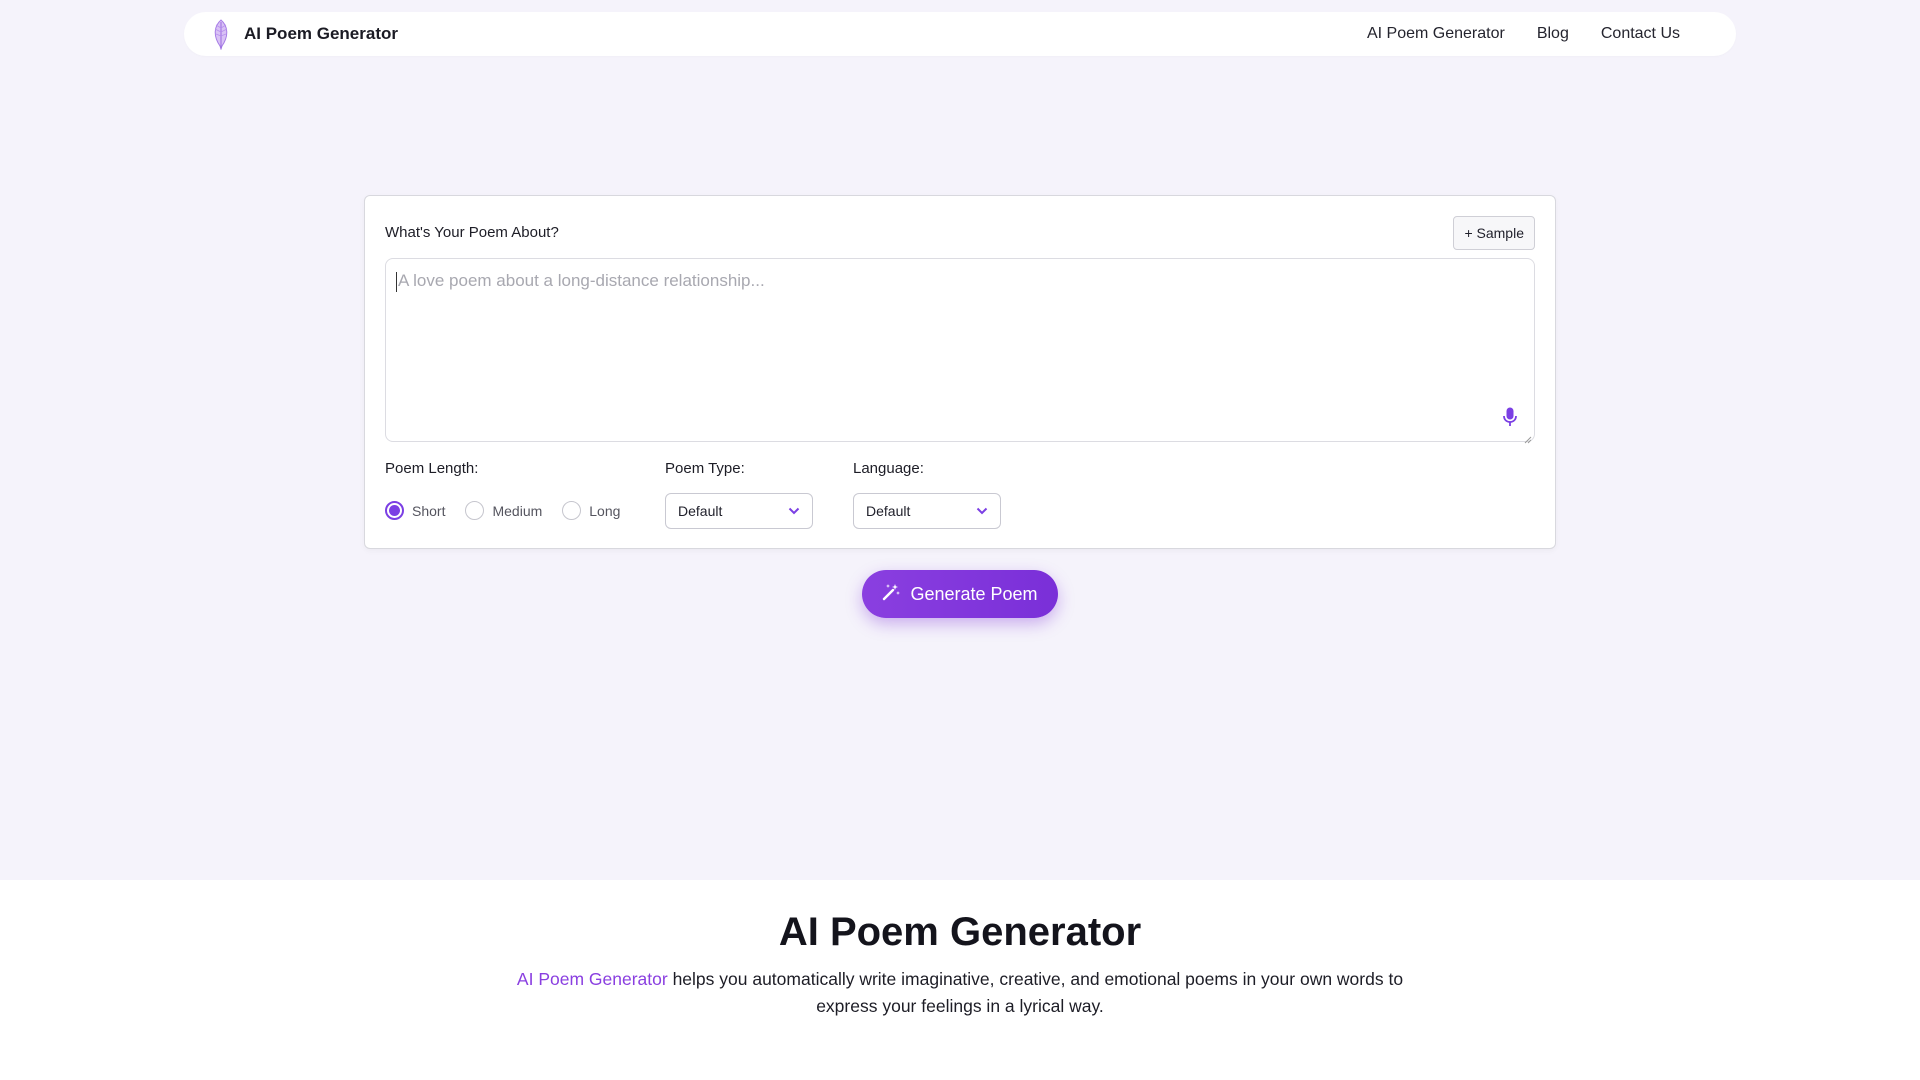 This screenshot has height=1080, width=1920. What do you see at coordinates (432, 468) in the screenshot?
I see `poem-length-label: Poem Length:` at bounding box center [432, 468].